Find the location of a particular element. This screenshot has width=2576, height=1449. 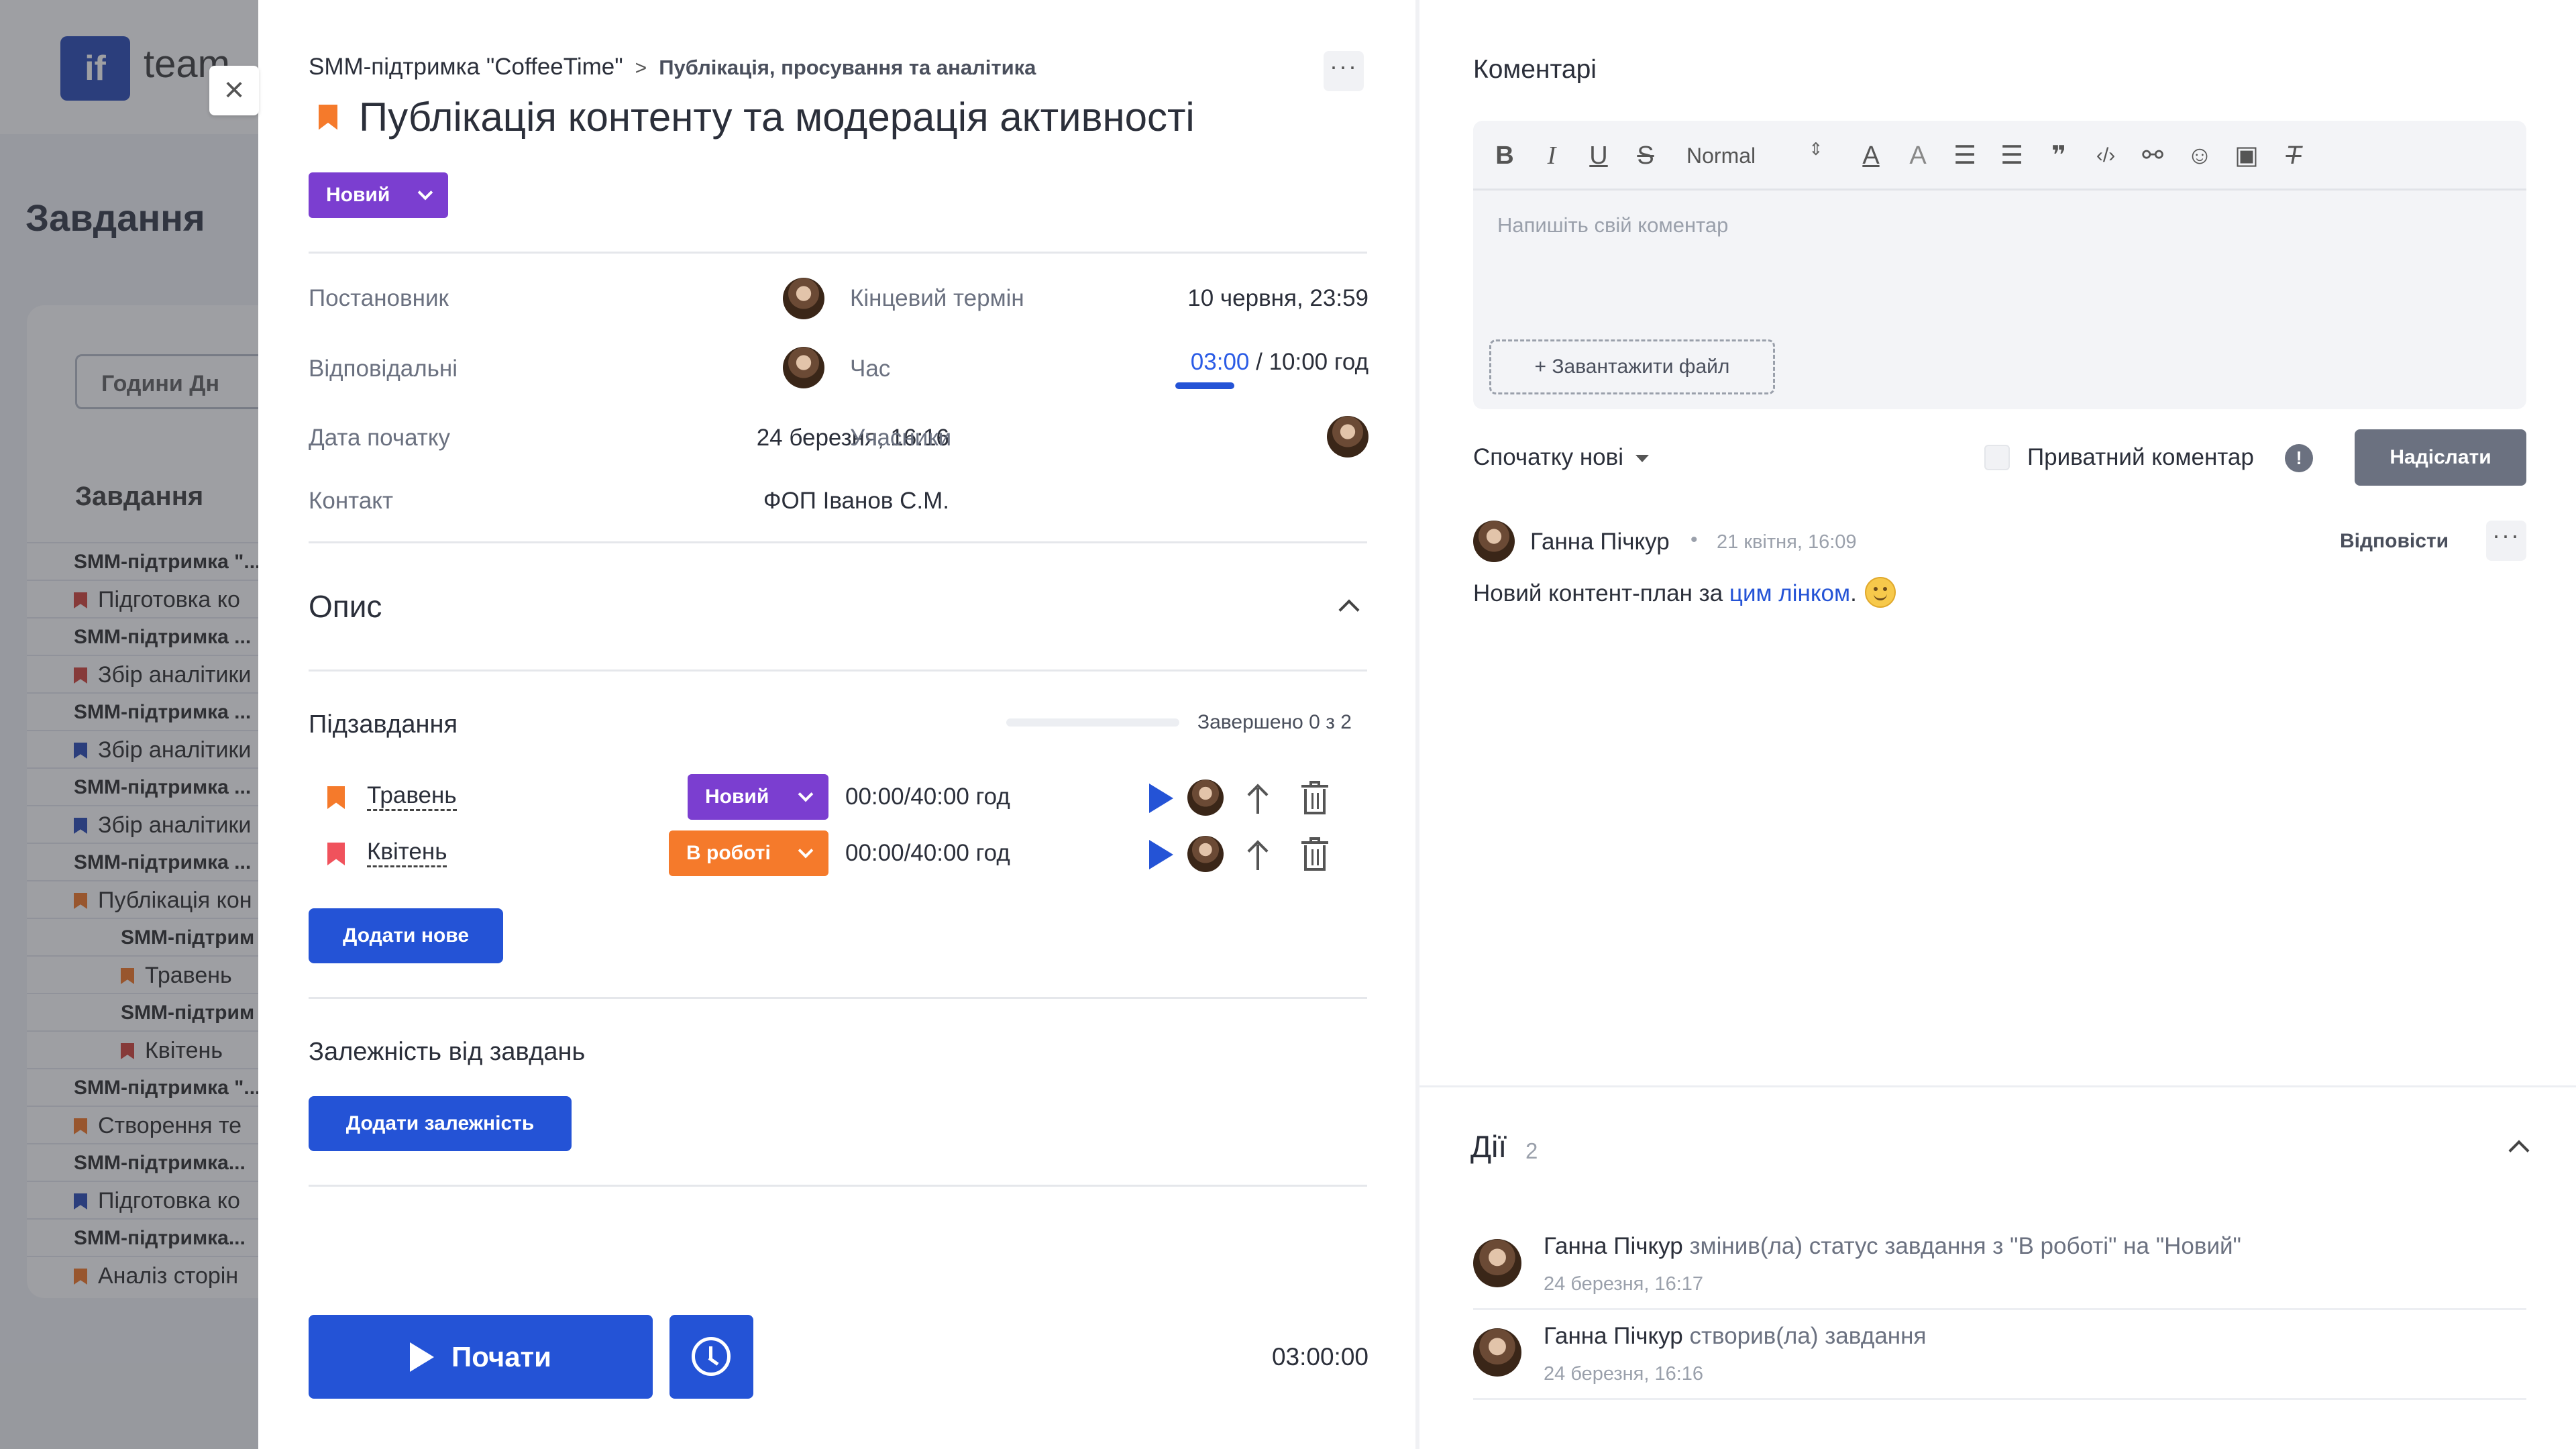

subtask-name: Травень is located at coordinates (412, 796).